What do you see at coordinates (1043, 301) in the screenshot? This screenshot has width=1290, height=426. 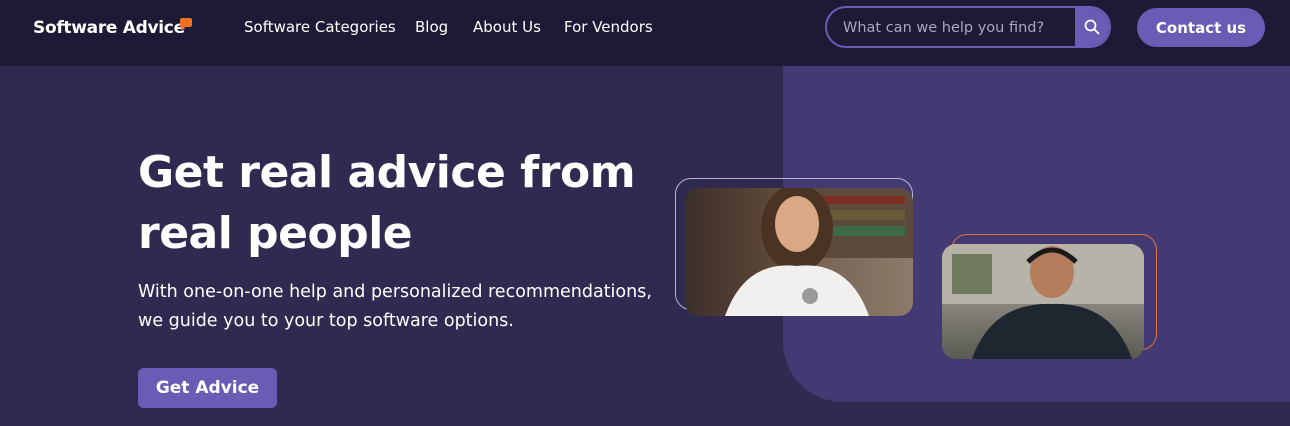 I see `advisor-man-photo` at bounding box center [1043, 301].